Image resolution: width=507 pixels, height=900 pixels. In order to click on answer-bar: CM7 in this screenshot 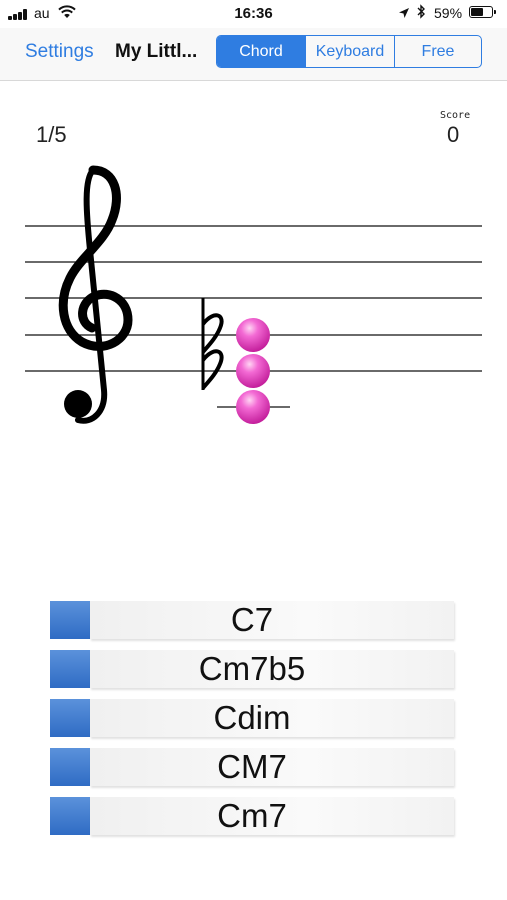, I will do `click(272, 767)`.